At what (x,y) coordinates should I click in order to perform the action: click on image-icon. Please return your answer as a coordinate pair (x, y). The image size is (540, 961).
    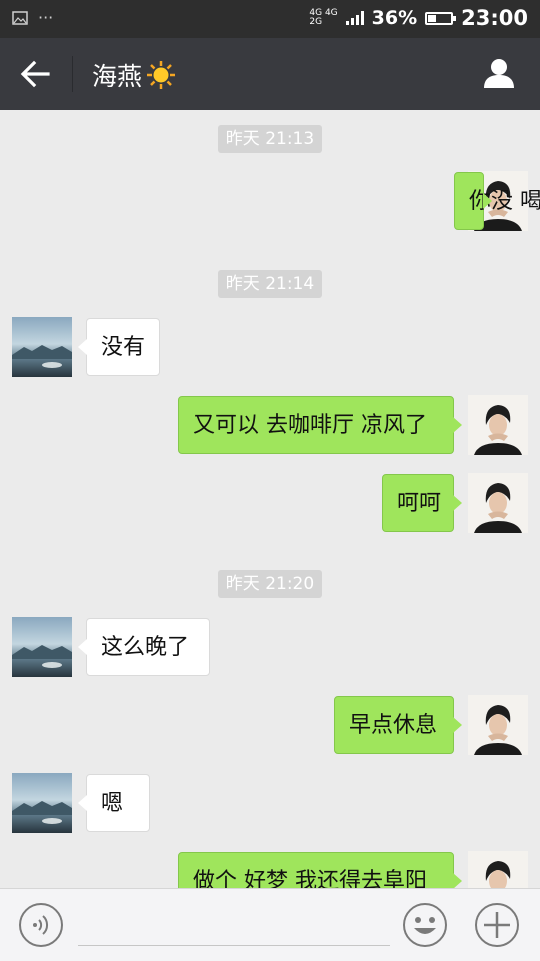
    Looking at the image, I should click on (20, 17).